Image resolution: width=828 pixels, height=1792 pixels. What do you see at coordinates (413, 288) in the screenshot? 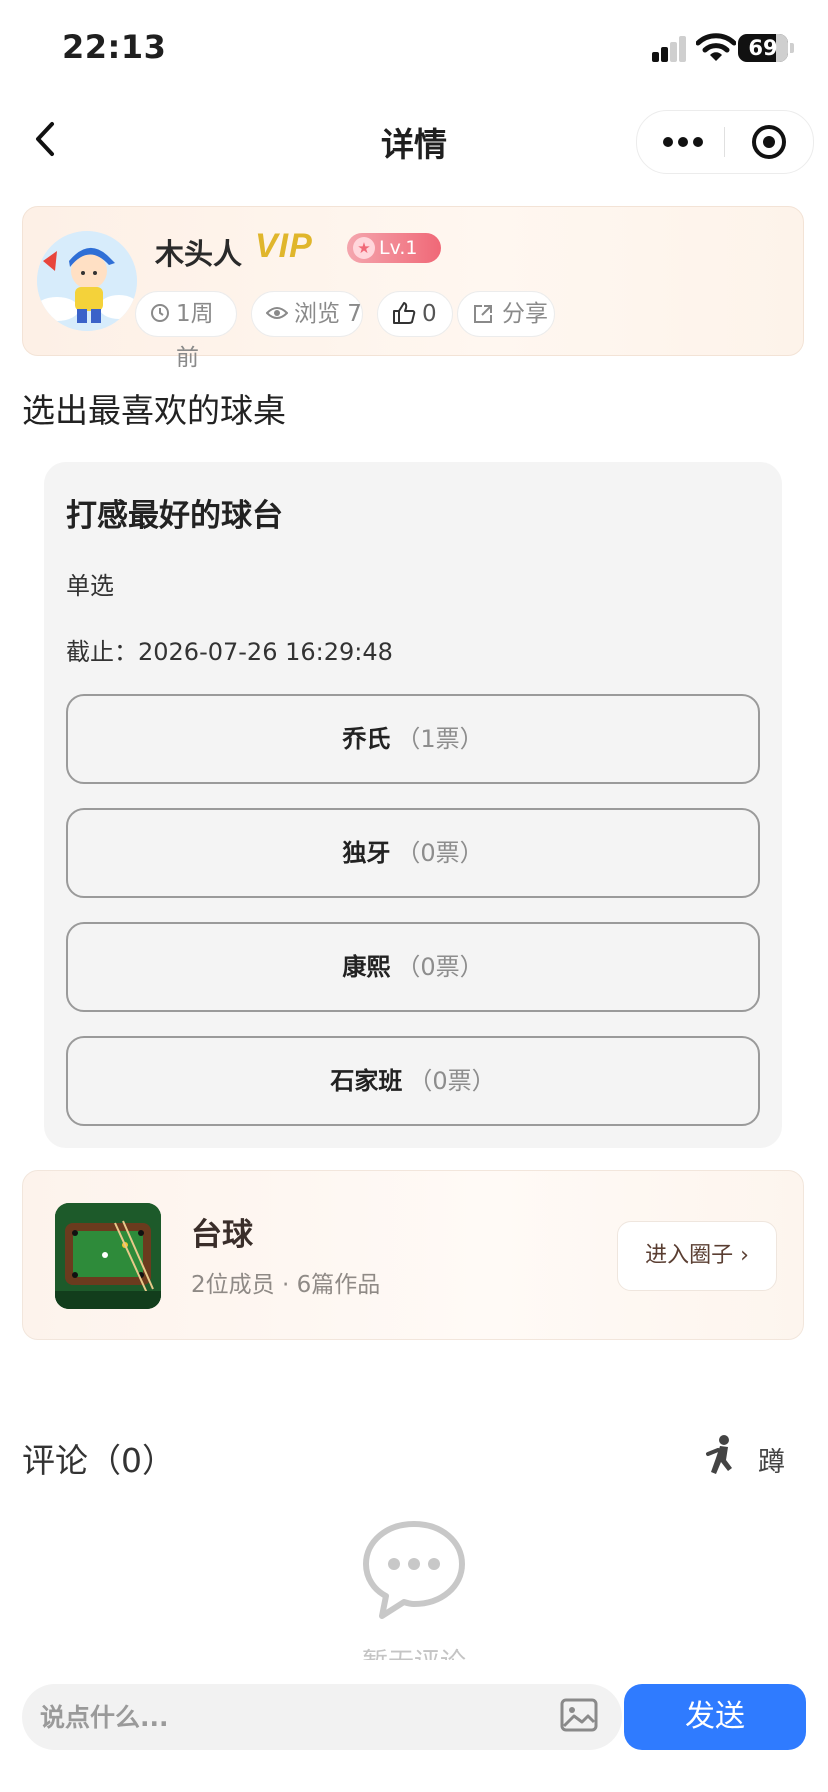
I see `author-card: 木头人 VIP ★ Lv.1 1周前 浏览 7 0 分享` at bounding box center [413, 288].